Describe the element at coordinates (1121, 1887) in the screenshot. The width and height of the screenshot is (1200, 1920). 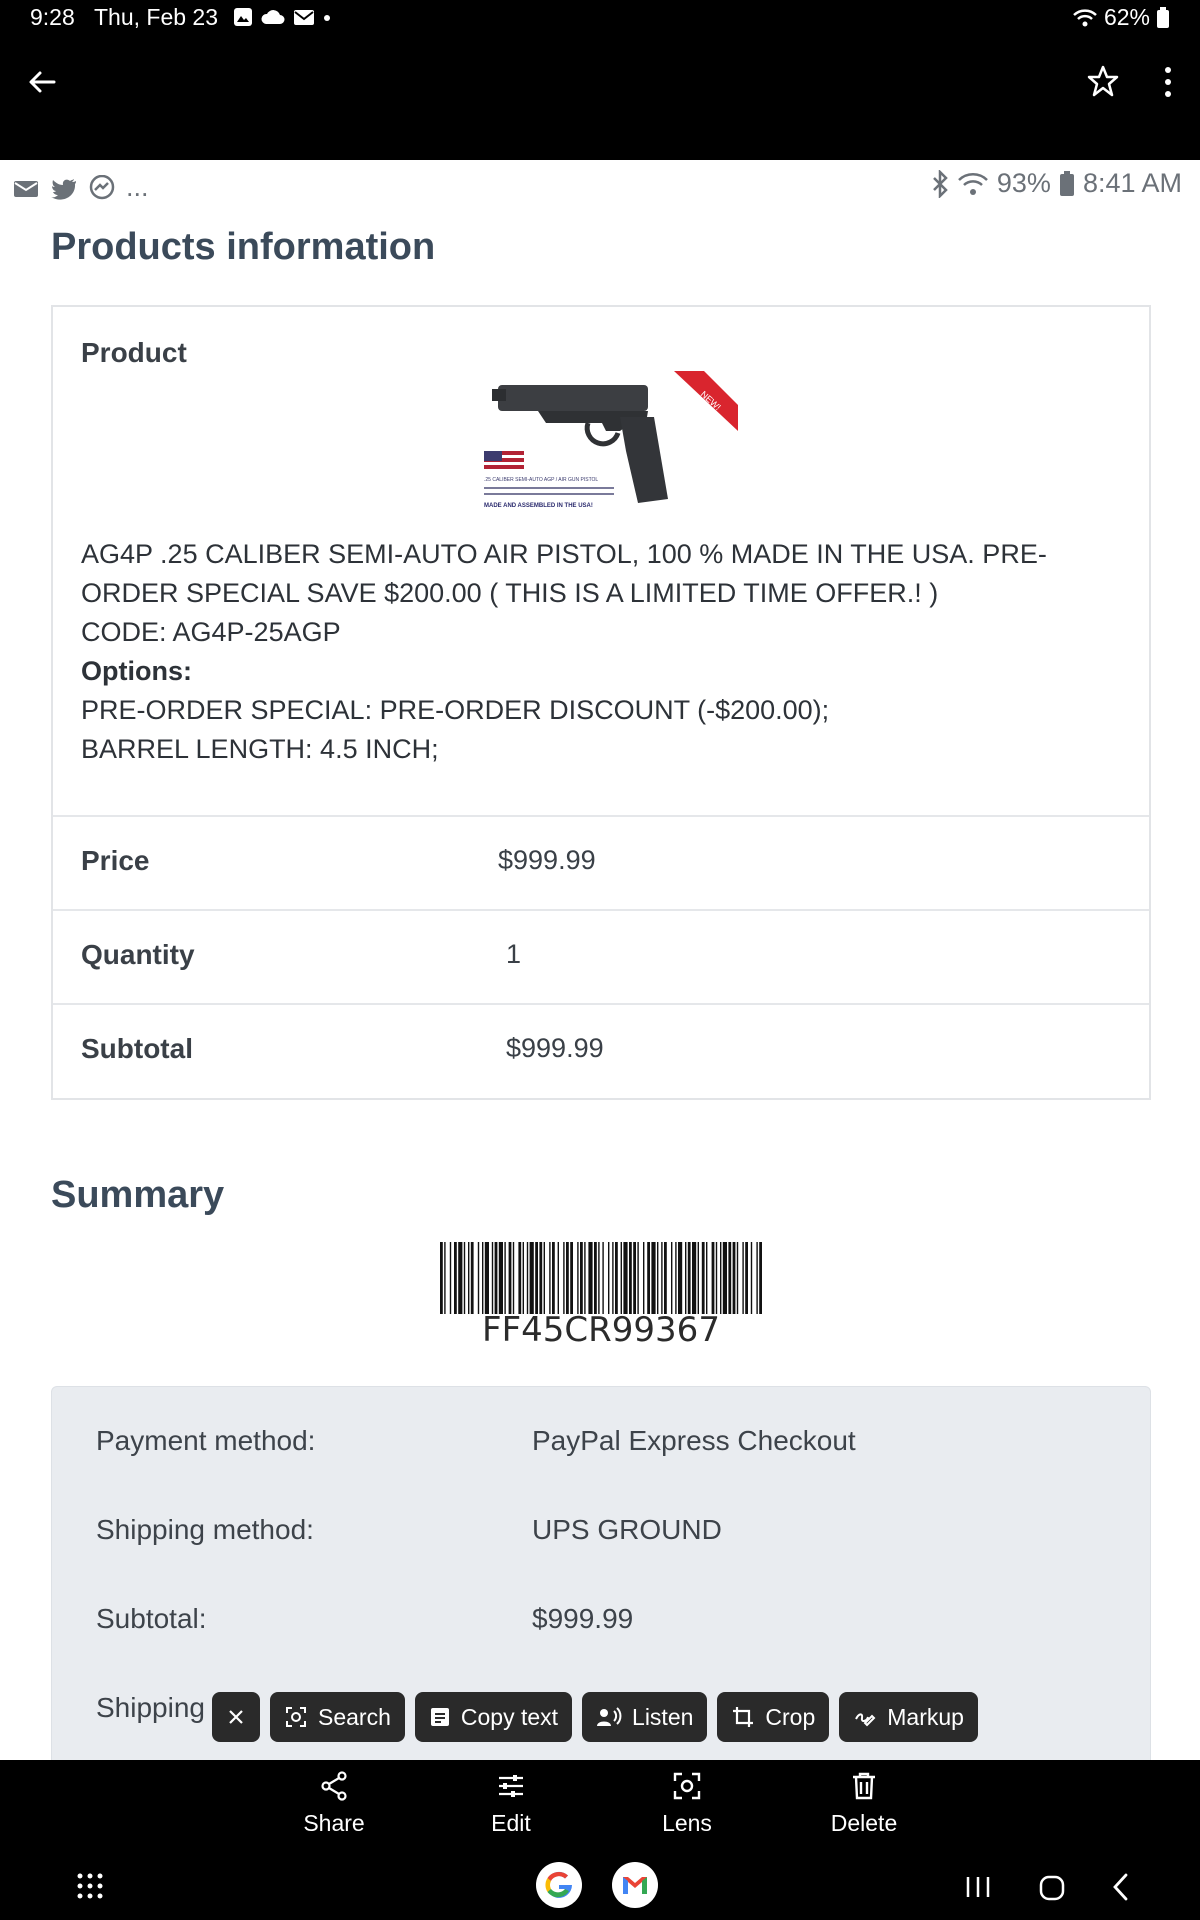
I see `nav-back-icon` at that location.